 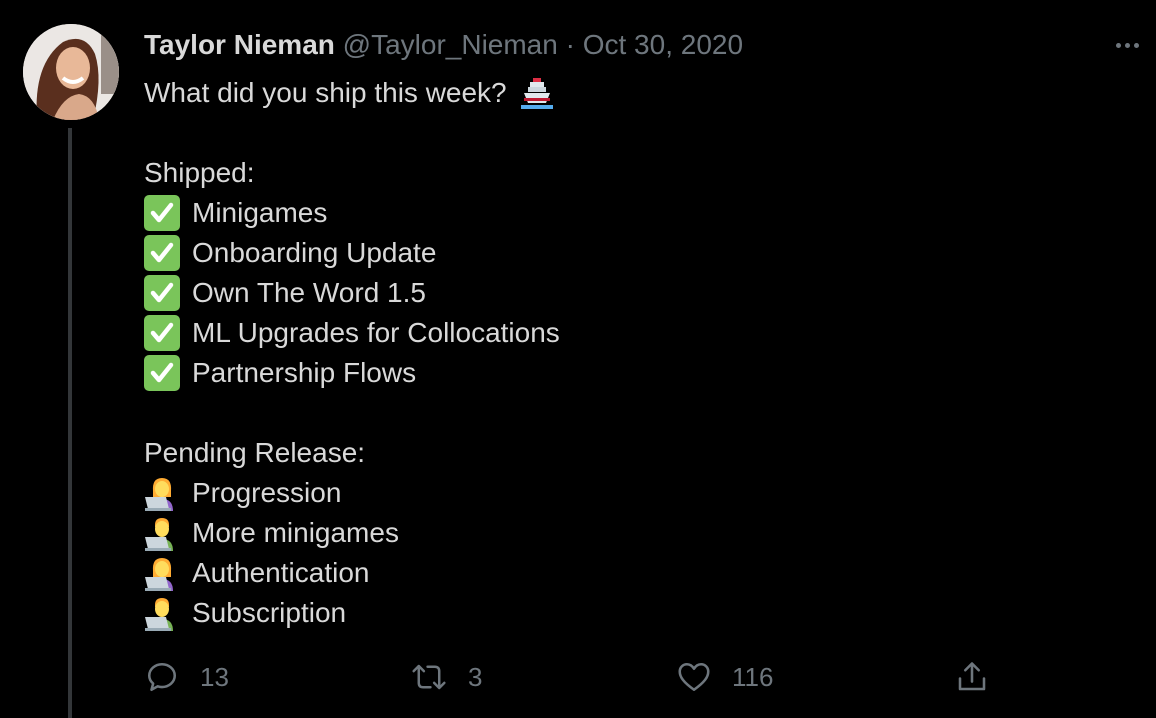 I want to click on heart-icon, so click(x=694, y=677).